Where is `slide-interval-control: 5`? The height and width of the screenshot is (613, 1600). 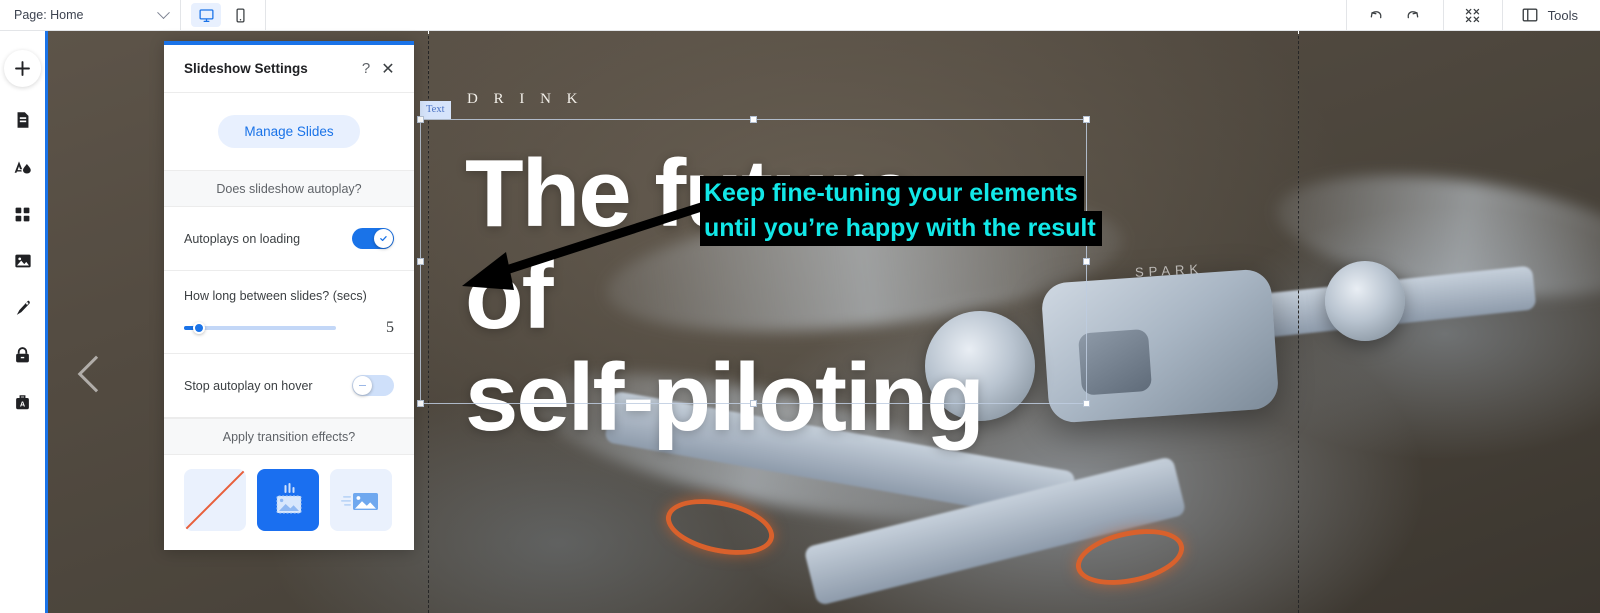 slide-interval-control: 5 is located at coordinates (289, 328).